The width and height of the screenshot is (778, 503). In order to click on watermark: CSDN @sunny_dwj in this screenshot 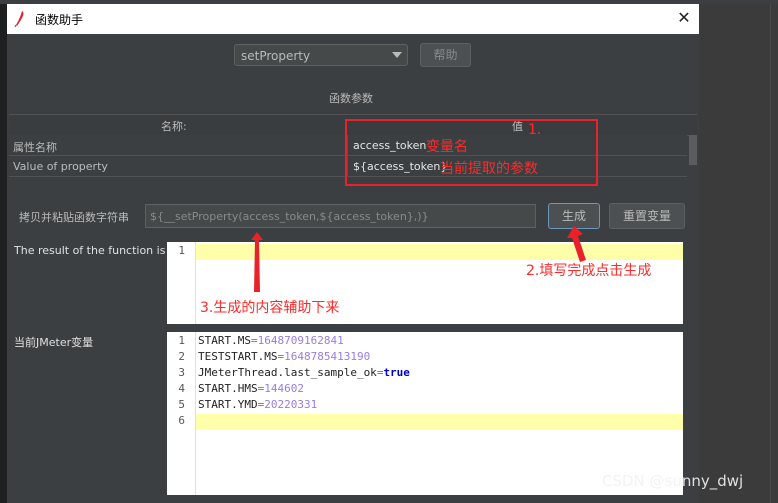, I will do `click(673, 481)`.